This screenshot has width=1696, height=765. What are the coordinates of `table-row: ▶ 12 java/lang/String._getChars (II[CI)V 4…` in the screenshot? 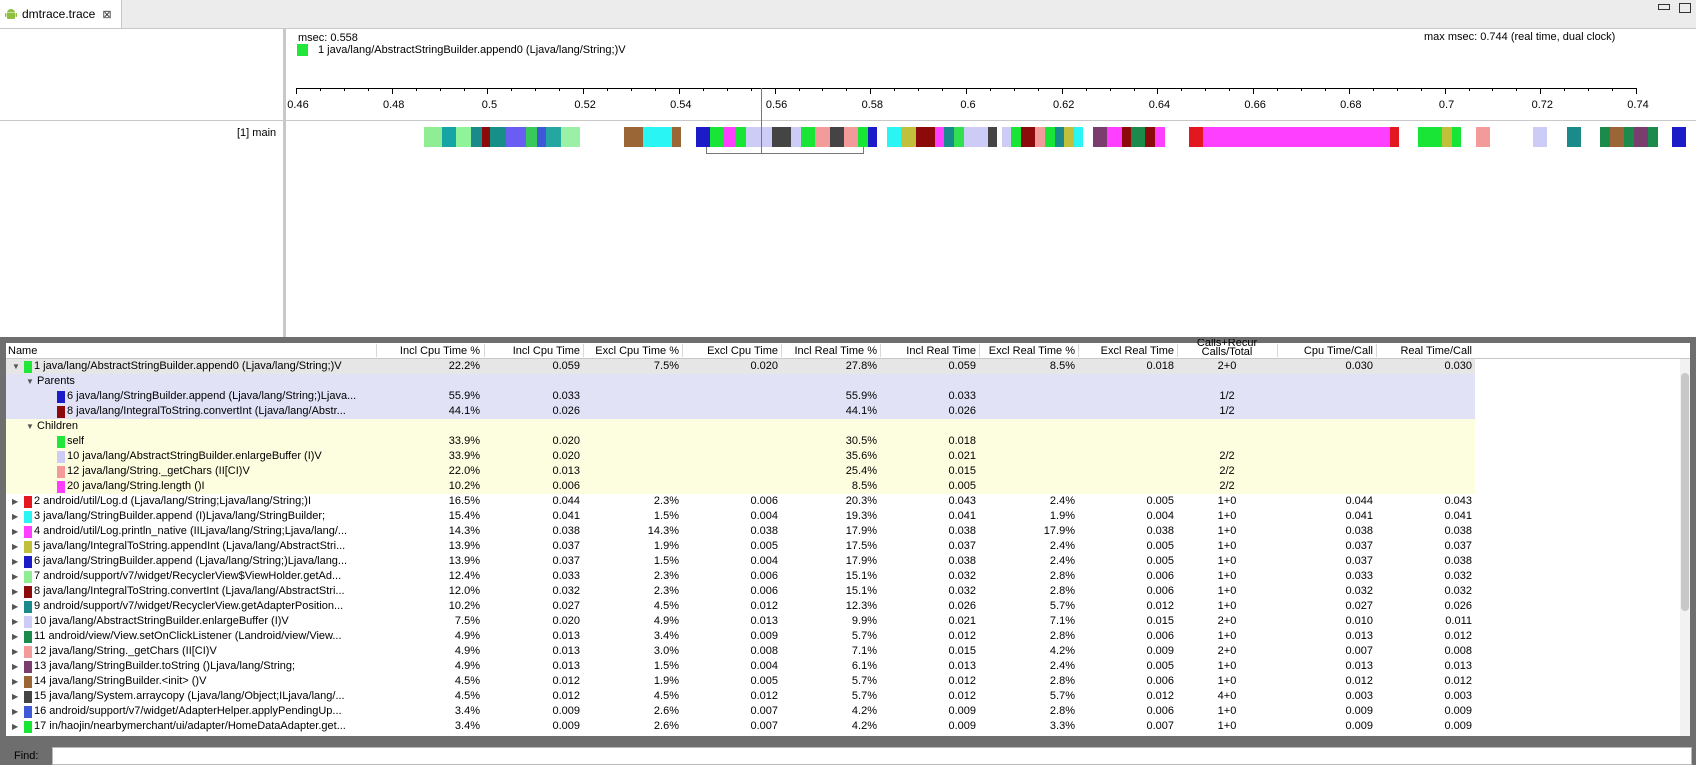 It's located at (843, 651).